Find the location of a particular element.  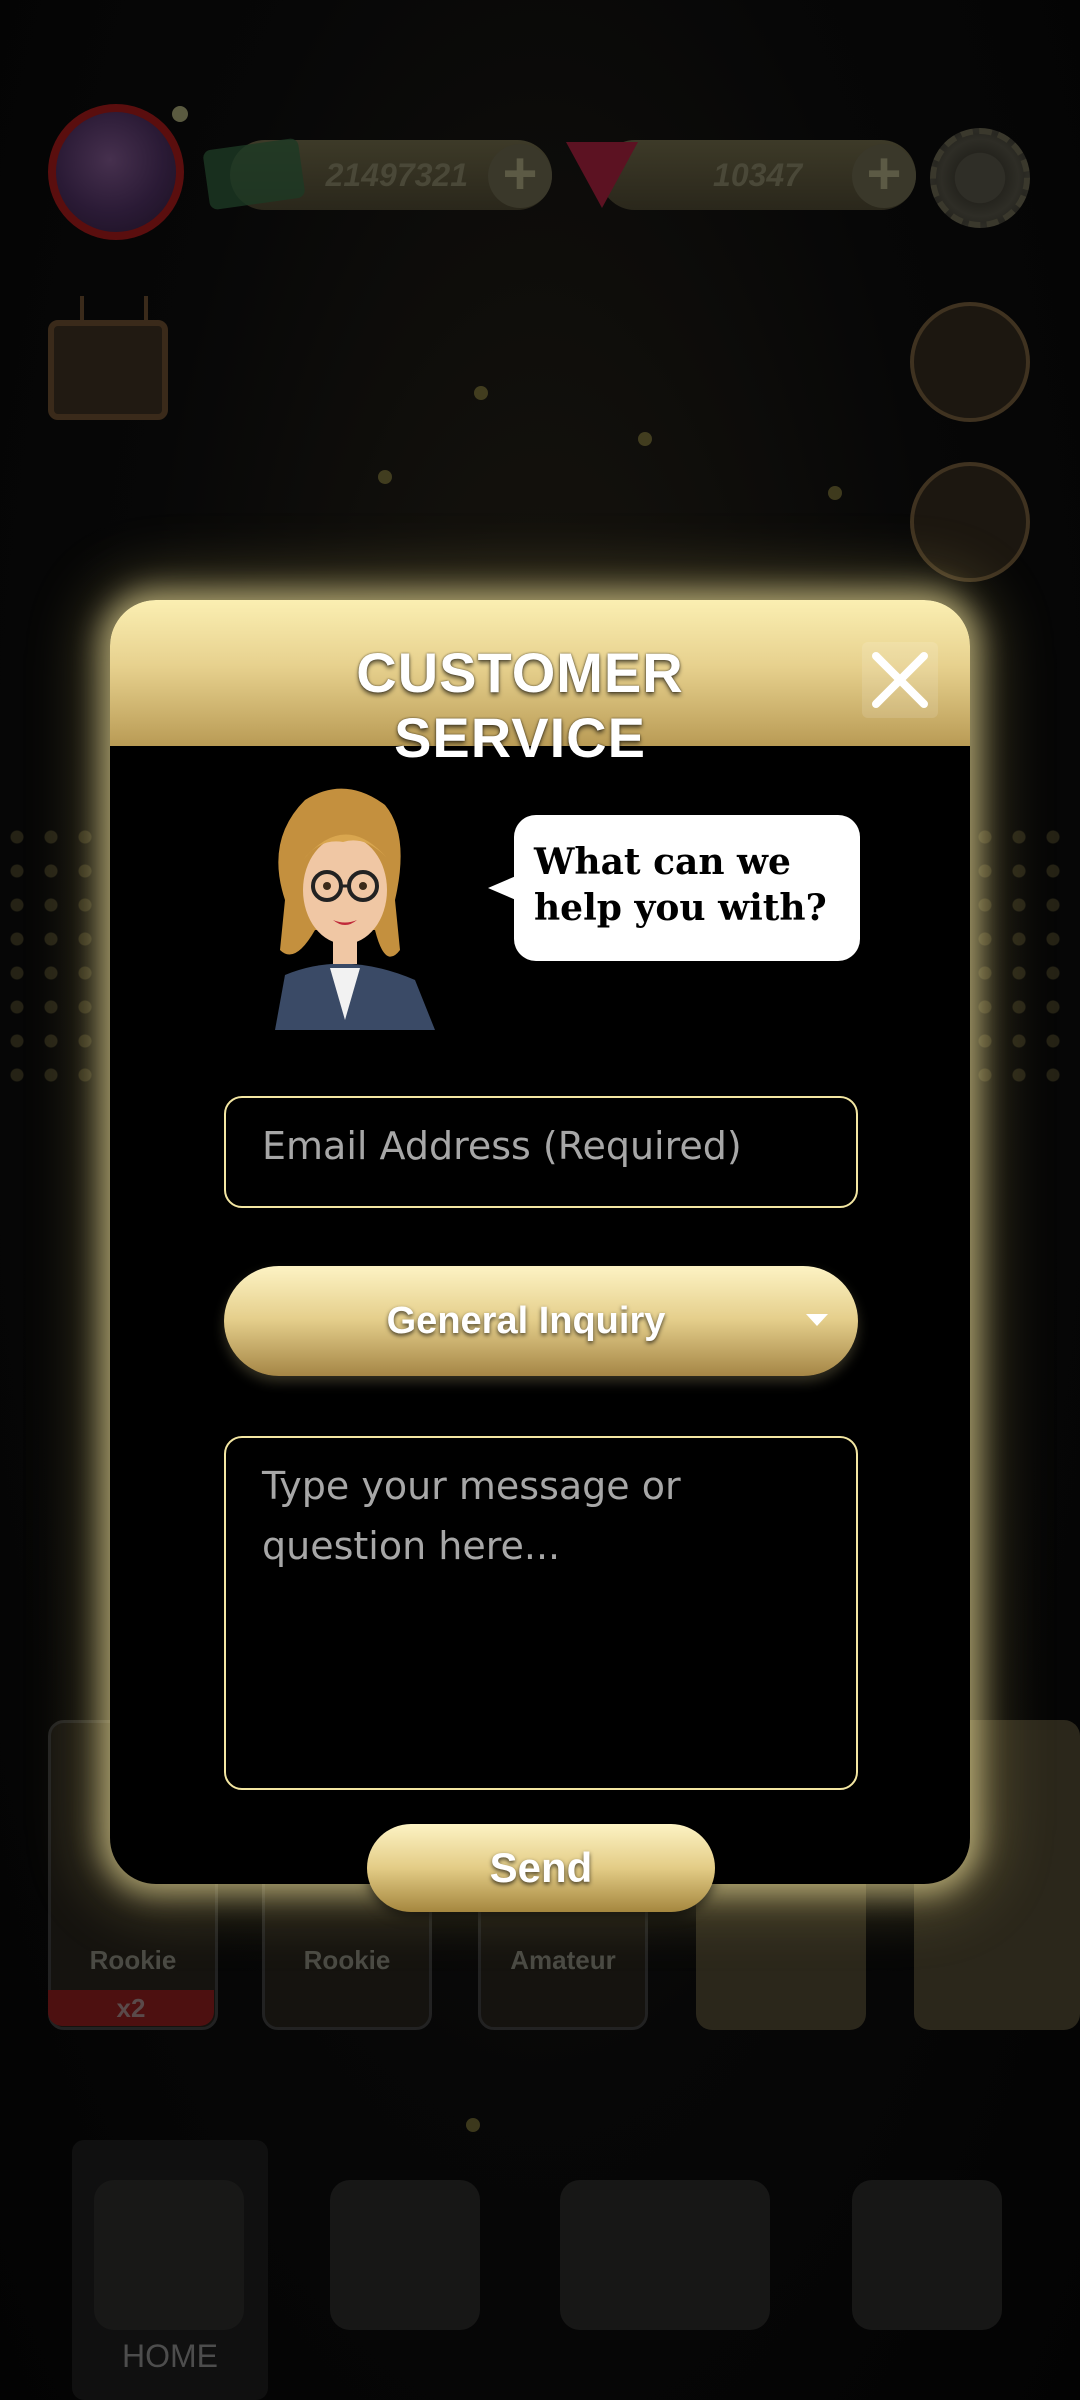

modal-header: CUSTOMER SERVICE is located at coordinates (540, 684).